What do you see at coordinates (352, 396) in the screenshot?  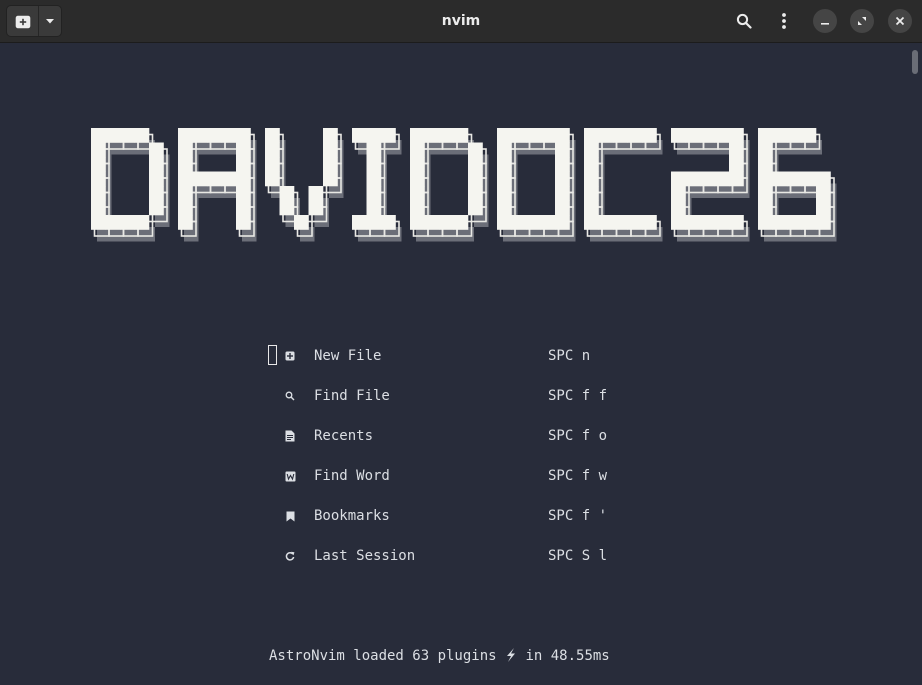 I see `menu-item-label: Find File` at bounding box center [352, 396].